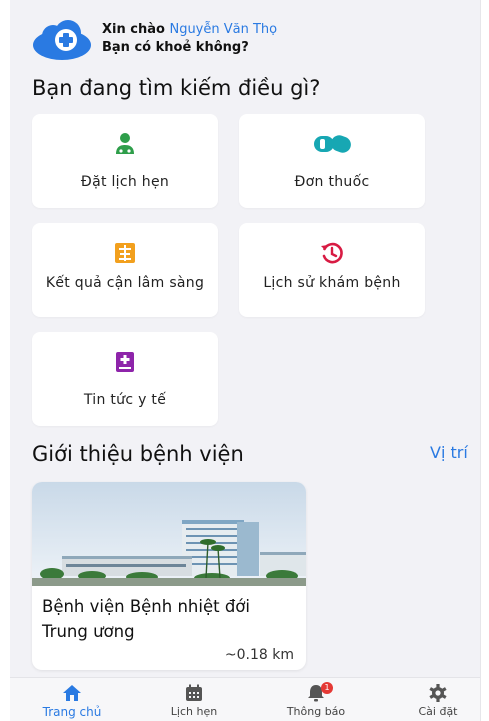  I want to click on history-card: Lịch sử khám bệnh, so click(332, 270).